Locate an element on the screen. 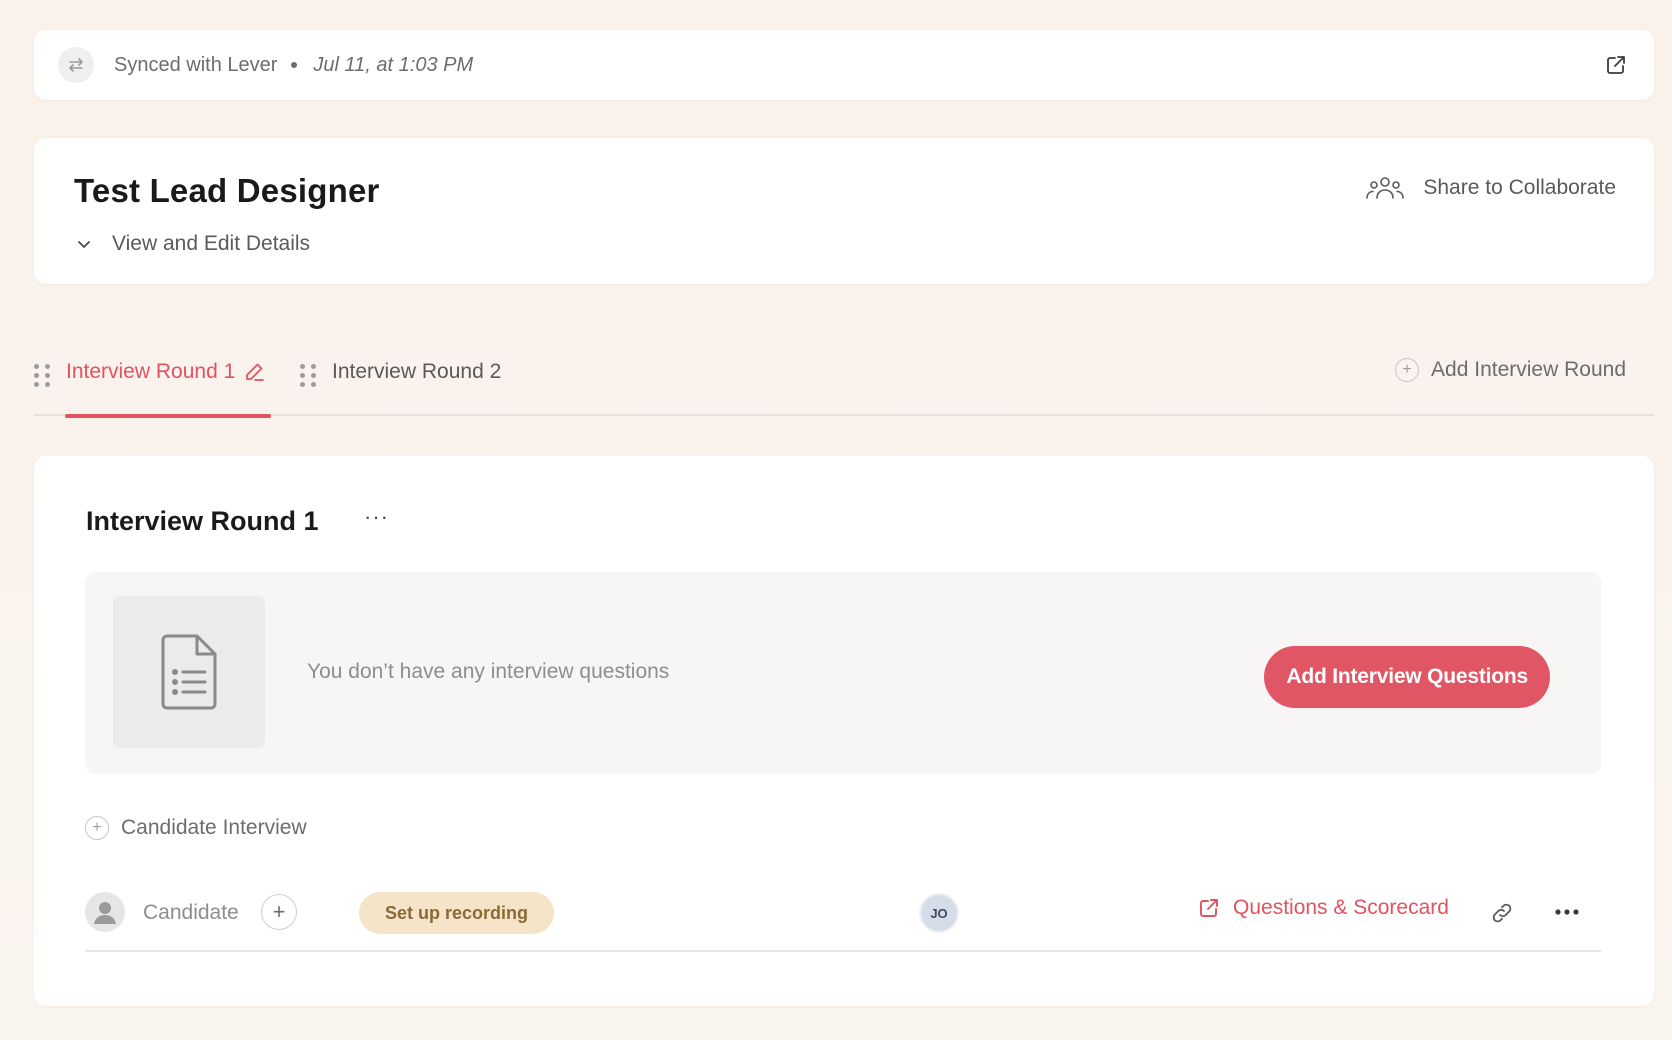 Image resolution: width=1672 pixels, height=1040 pixels. view-edit-details-toggle: View and Edit Details is located at coordinates (844, 244).